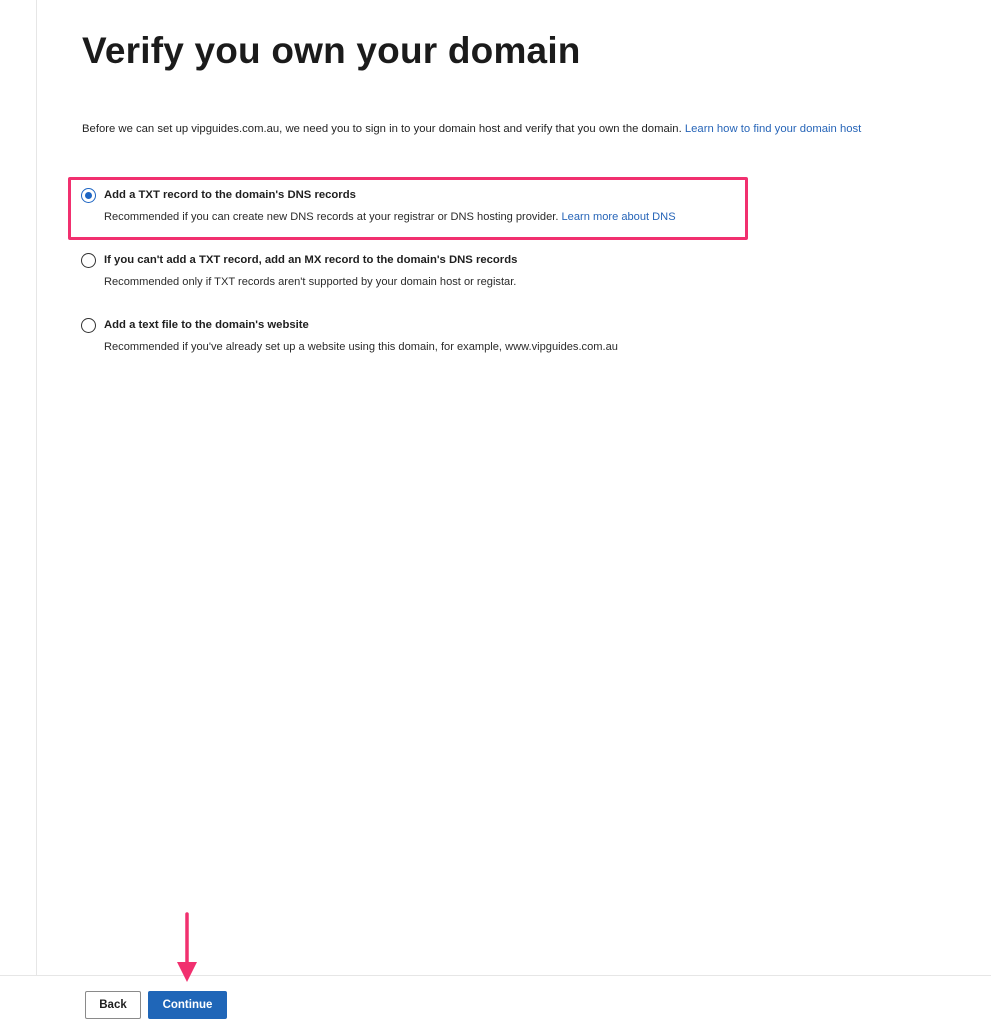  What do you see at coordinates (408, 208) in the screenshot?
I see `annotation-highlight-box` at bounding box center [408, 208].